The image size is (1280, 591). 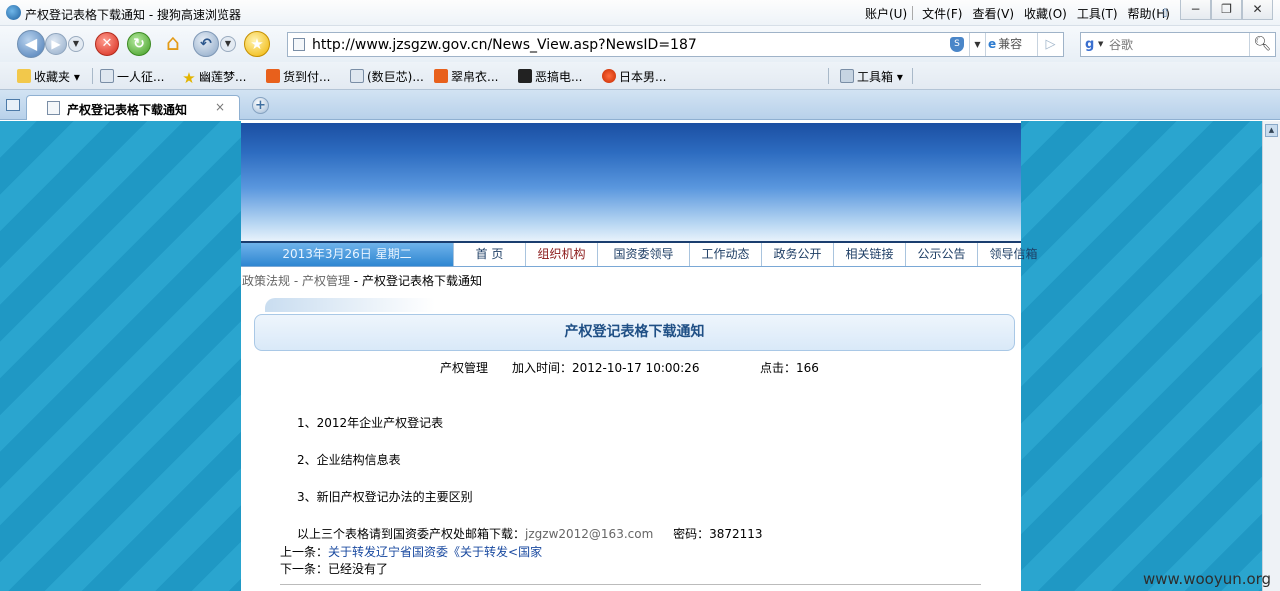 What do you see at coordinates (127, 110) in the screenshot?
I see `tab-title: 产权登记表格下载通知` at bounding box center [127, 110].